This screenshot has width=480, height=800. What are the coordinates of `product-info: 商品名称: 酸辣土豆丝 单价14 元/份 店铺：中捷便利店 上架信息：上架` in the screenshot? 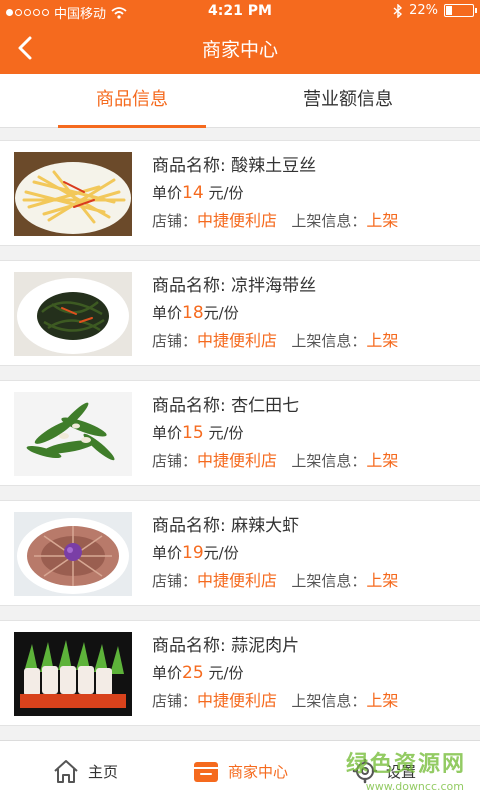 It's located at (275, 194).